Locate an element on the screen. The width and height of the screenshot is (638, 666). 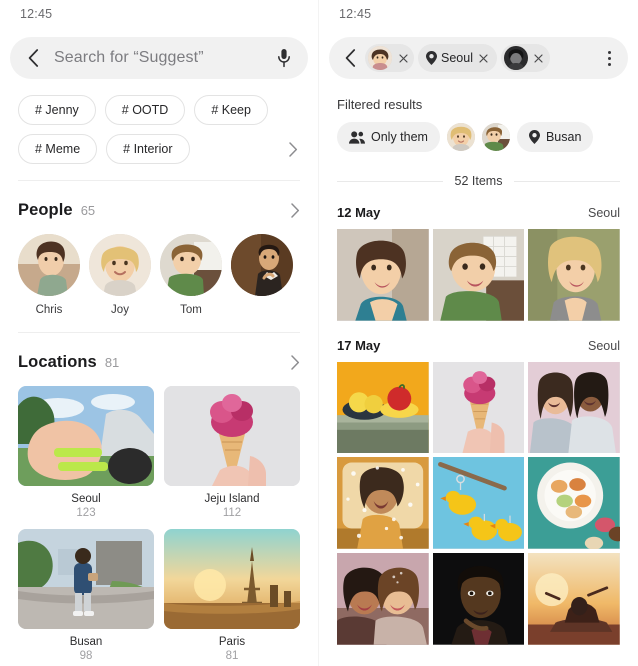
more-vertical-icon is located at coordinates (609, 58).